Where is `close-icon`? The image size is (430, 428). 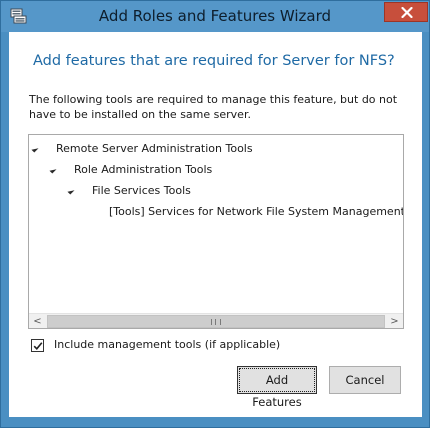 close-icon is located at coordinates (407, 12).